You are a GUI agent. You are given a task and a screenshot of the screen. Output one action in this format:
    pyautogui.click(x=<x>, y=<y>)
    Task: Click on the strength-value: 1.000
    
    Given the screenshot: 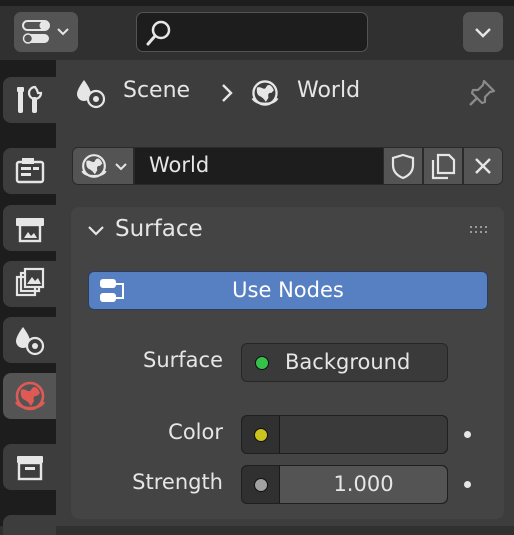 What is the action you would take?
    pyautogui.click(x=363, y=484)
    